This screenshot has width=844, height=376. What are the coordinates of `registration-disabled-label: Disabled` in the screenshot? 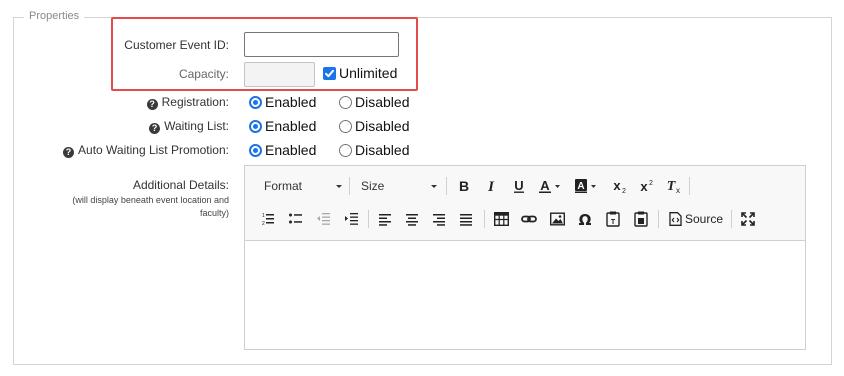 It's located at (382, 102).